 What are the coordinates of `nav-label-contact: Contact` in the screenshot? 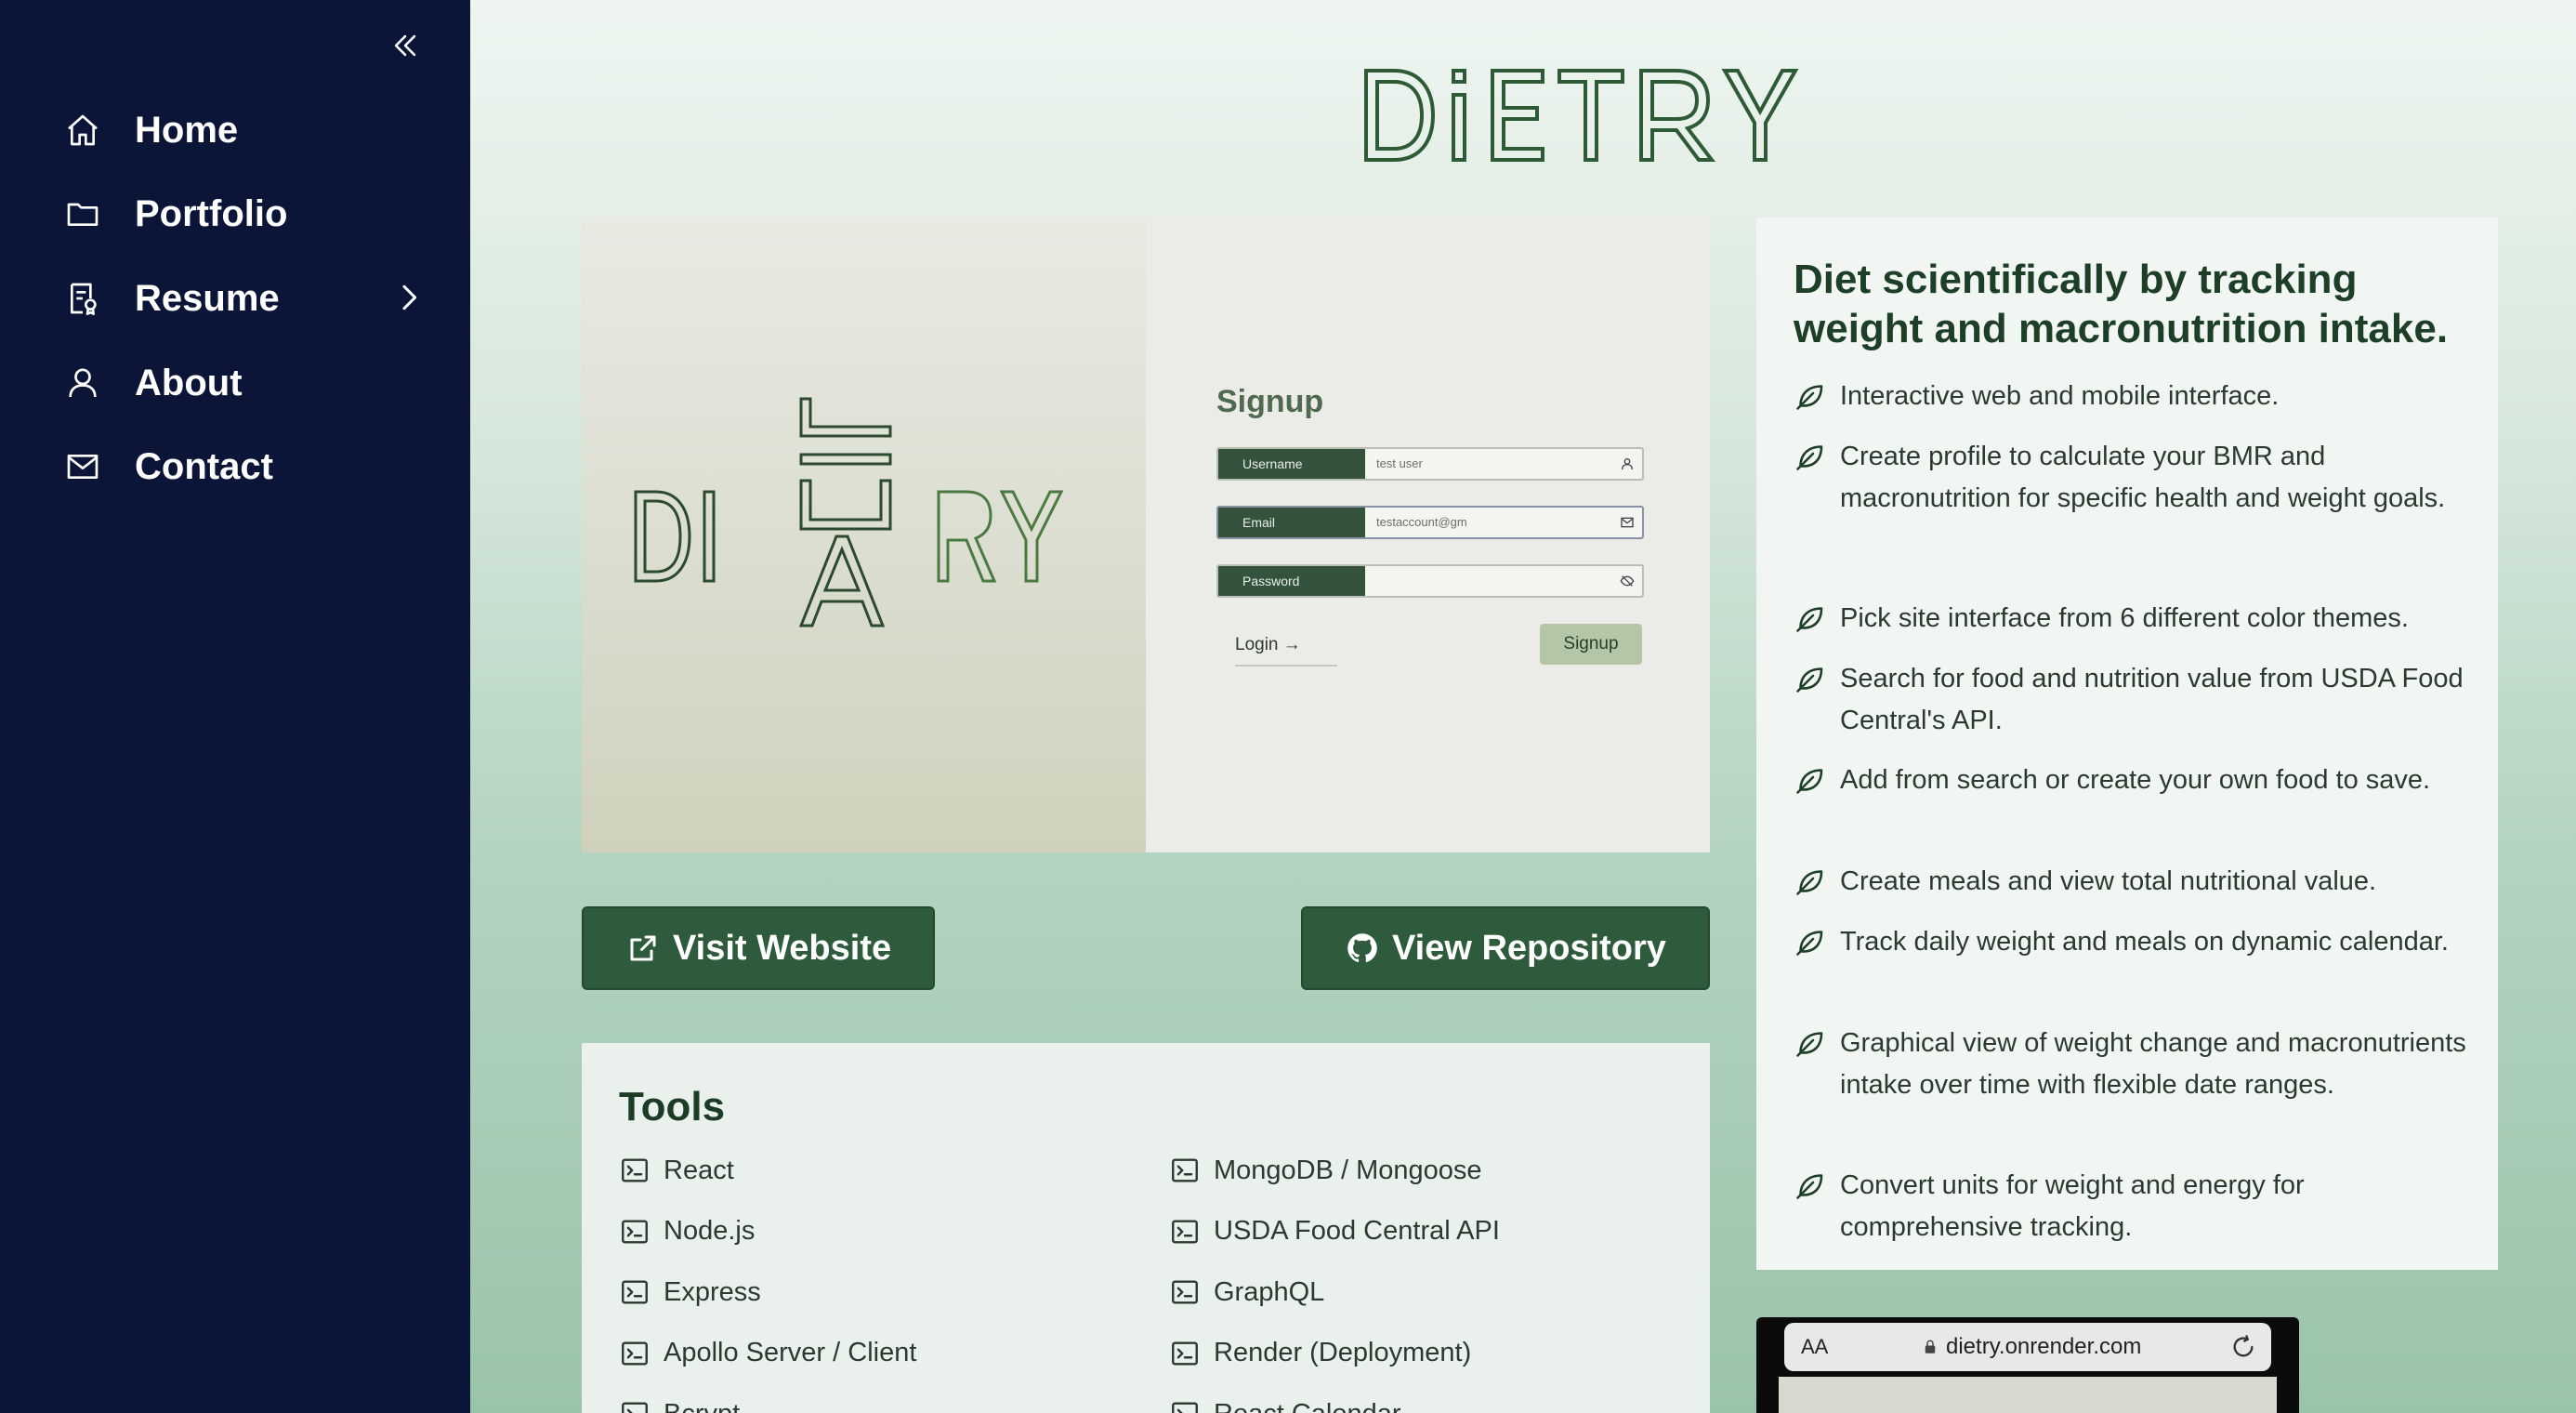 It's located at (204, 466).